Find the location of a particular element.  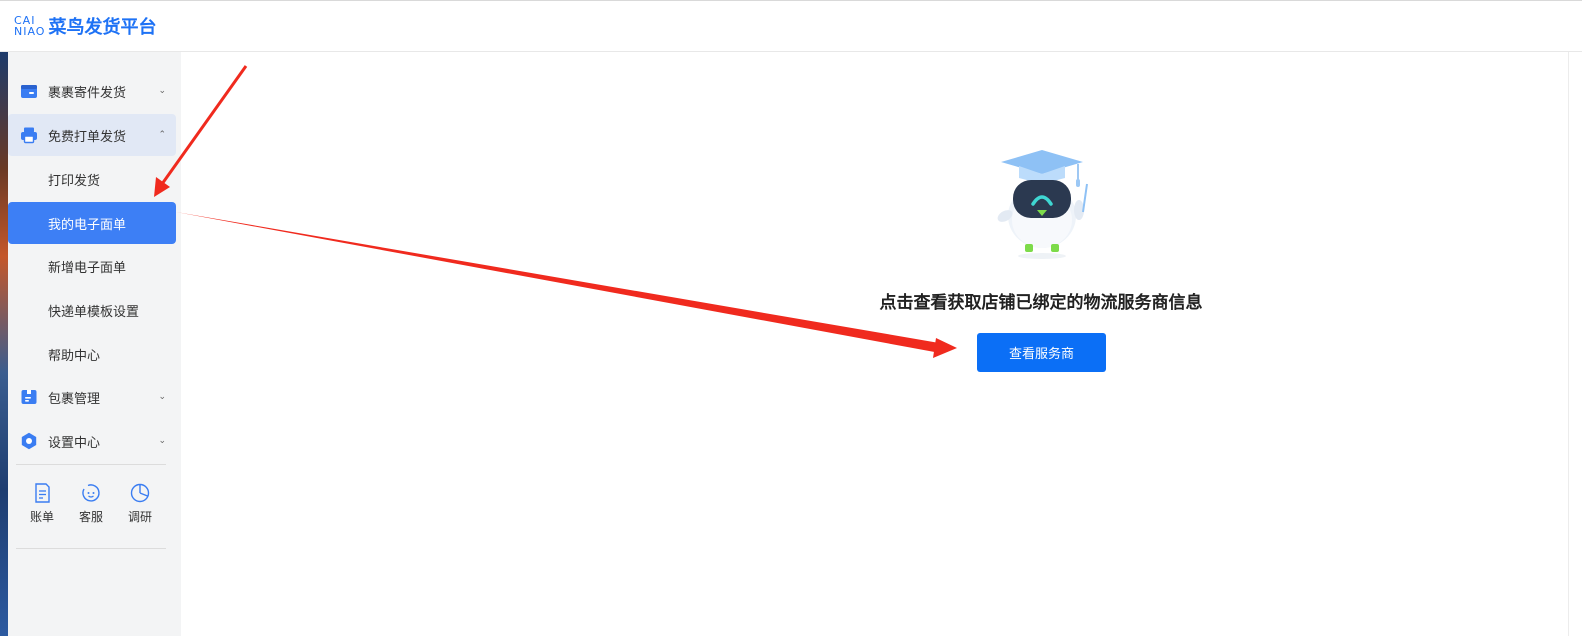

sidebar-item-my-e-waybill: 我的电子面单 is located at coordinates (92, 223).